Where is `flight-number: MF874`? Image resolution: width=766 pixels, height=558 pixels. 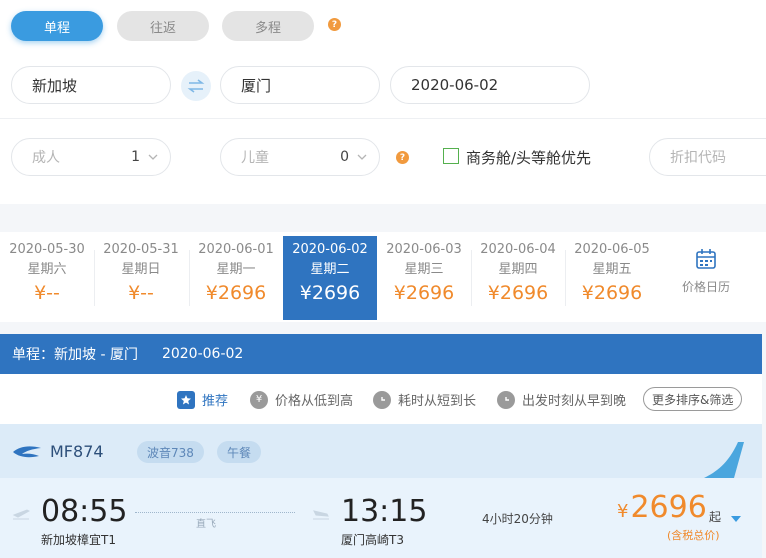
flight-number: MF874 is located at coordinates (77, 451).